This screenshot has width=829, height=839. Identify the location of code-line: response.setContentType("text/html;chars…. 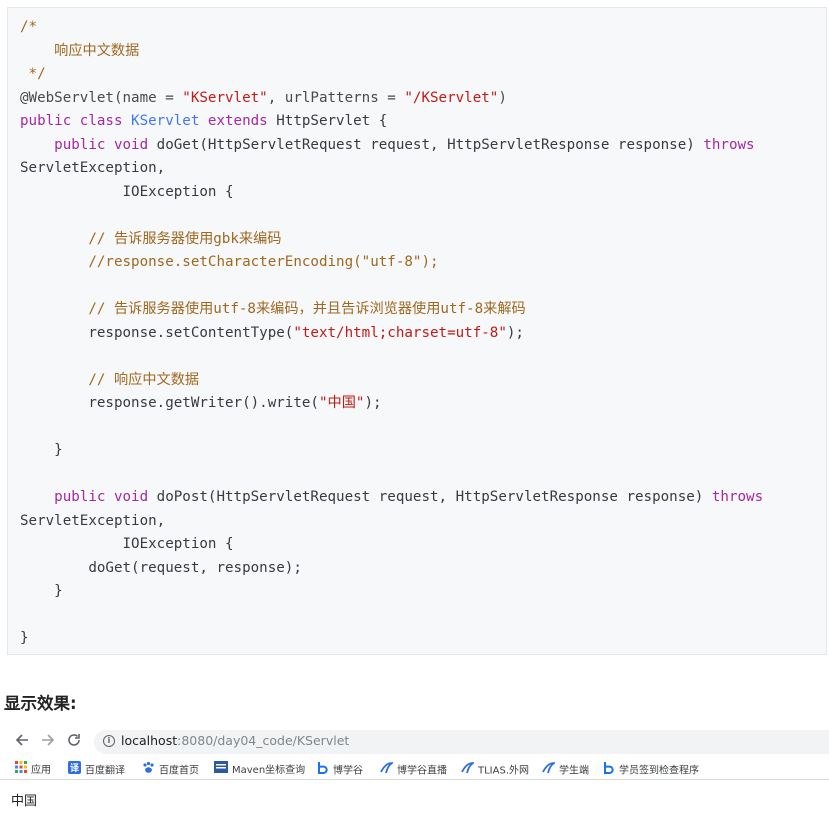
(272, 333).